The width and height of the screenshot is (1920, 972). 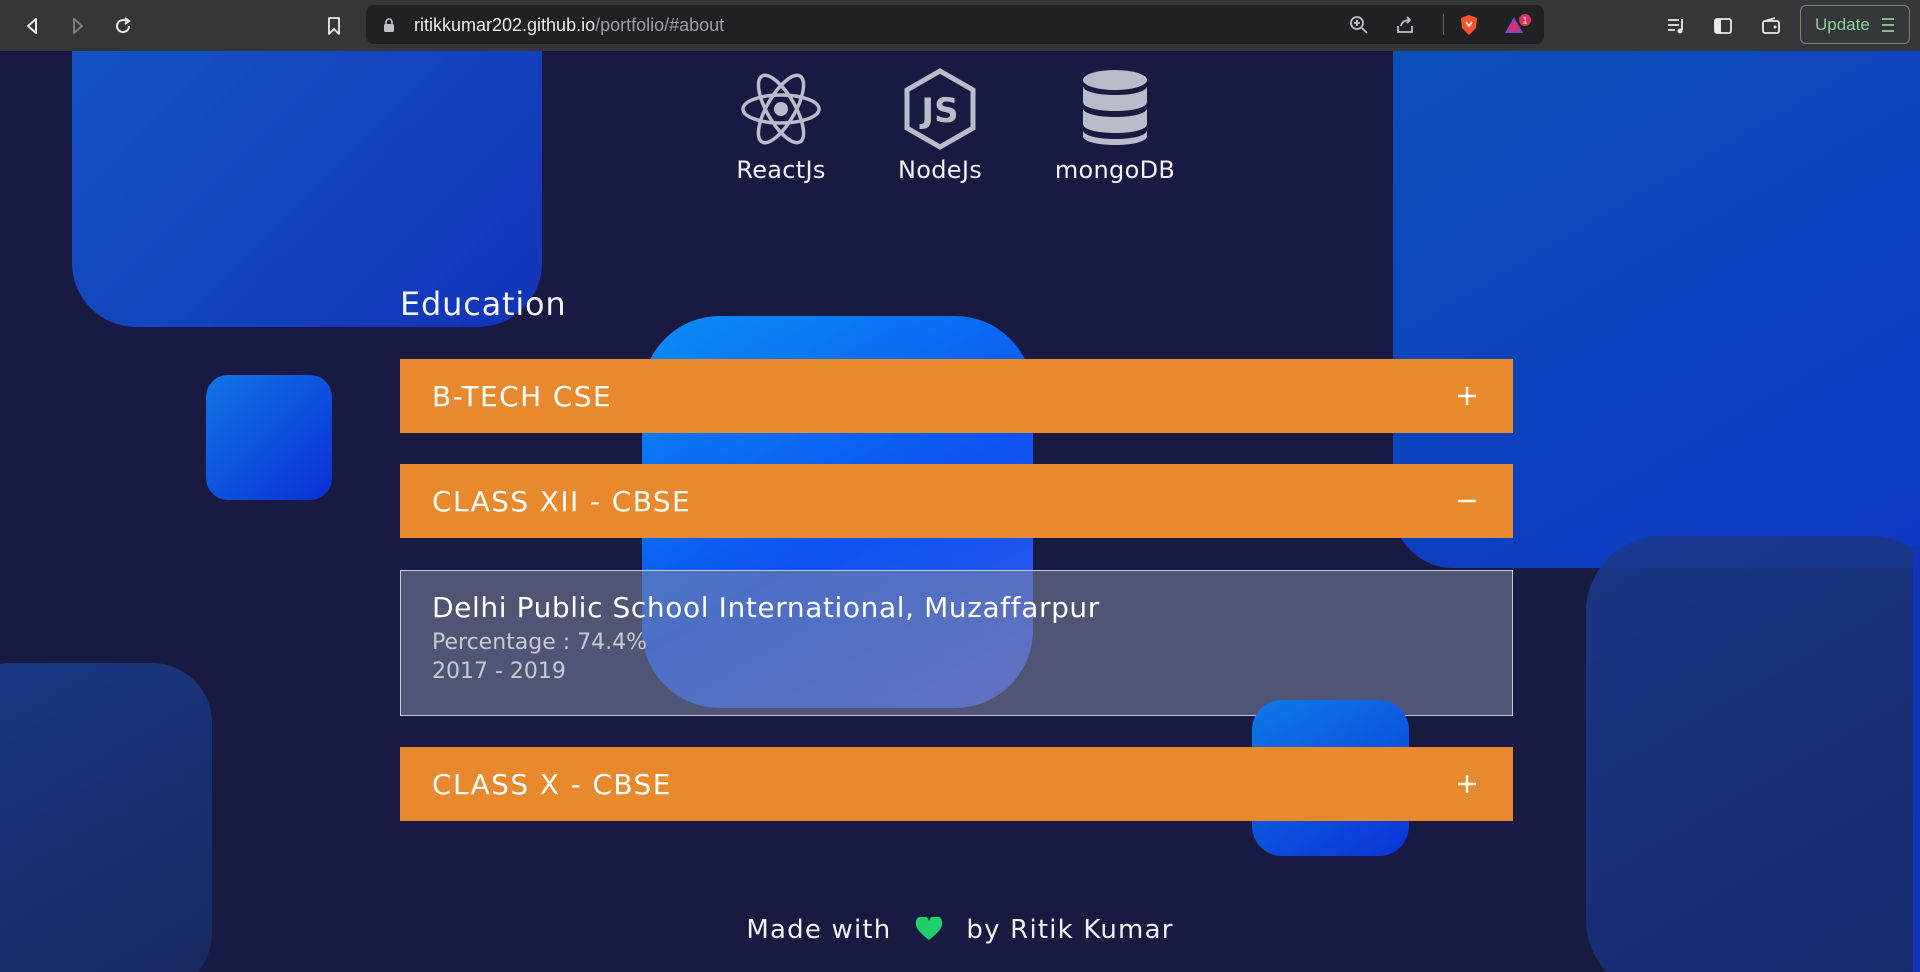 I want to click on section-title: Education, so click(x=483, y=304).